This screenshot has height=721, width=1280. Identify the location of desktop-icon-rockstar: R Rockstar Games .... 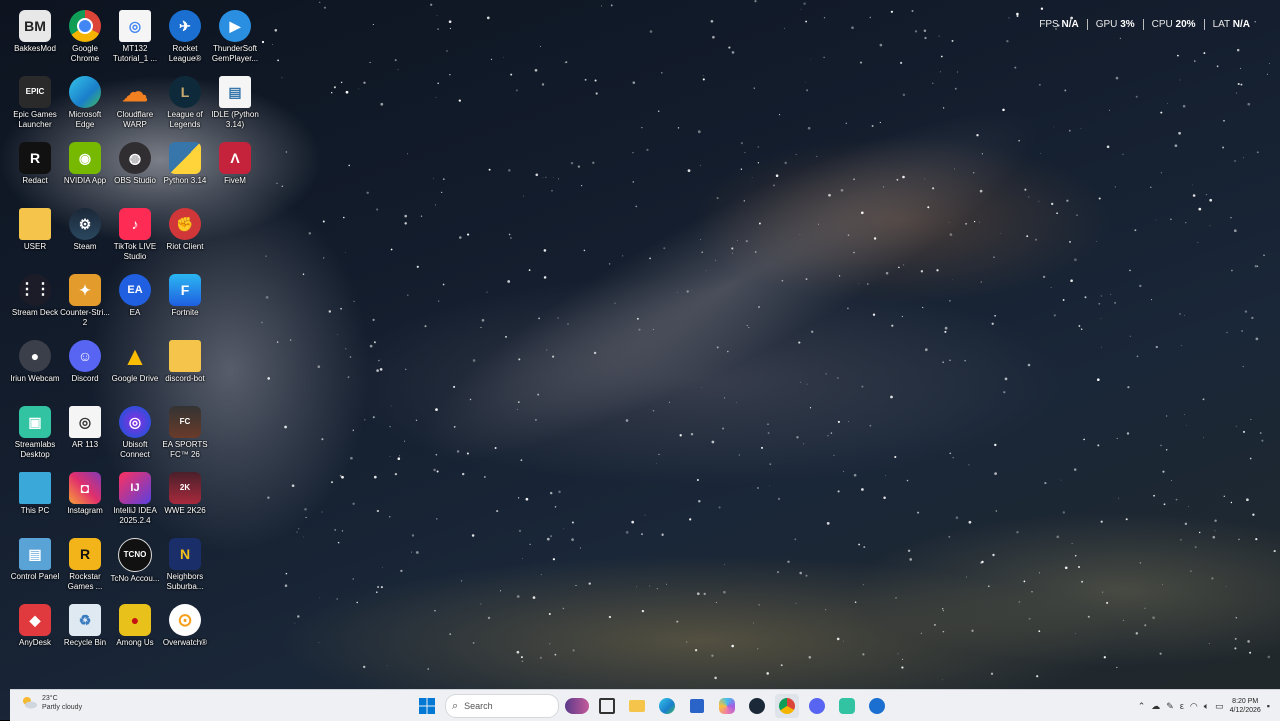
(85, 565).